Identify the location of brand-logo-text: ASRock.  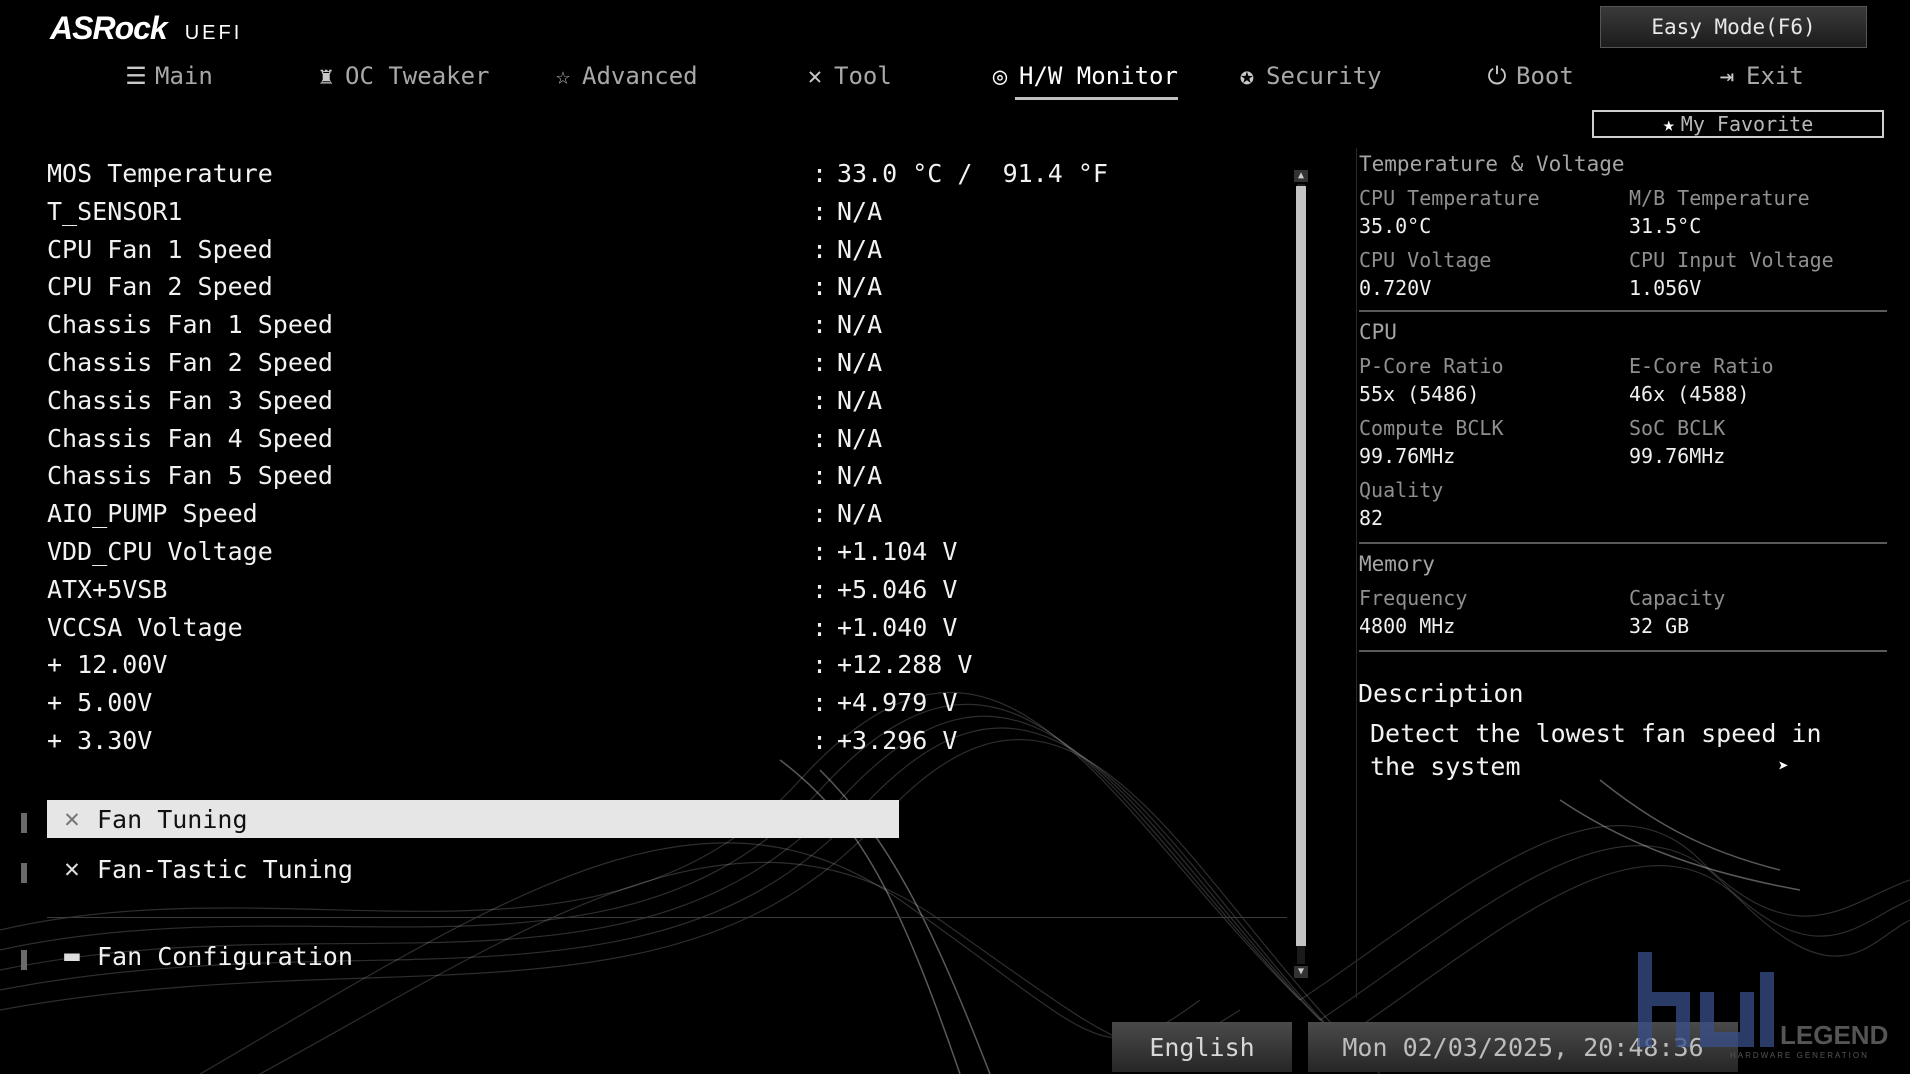
(109, 28).